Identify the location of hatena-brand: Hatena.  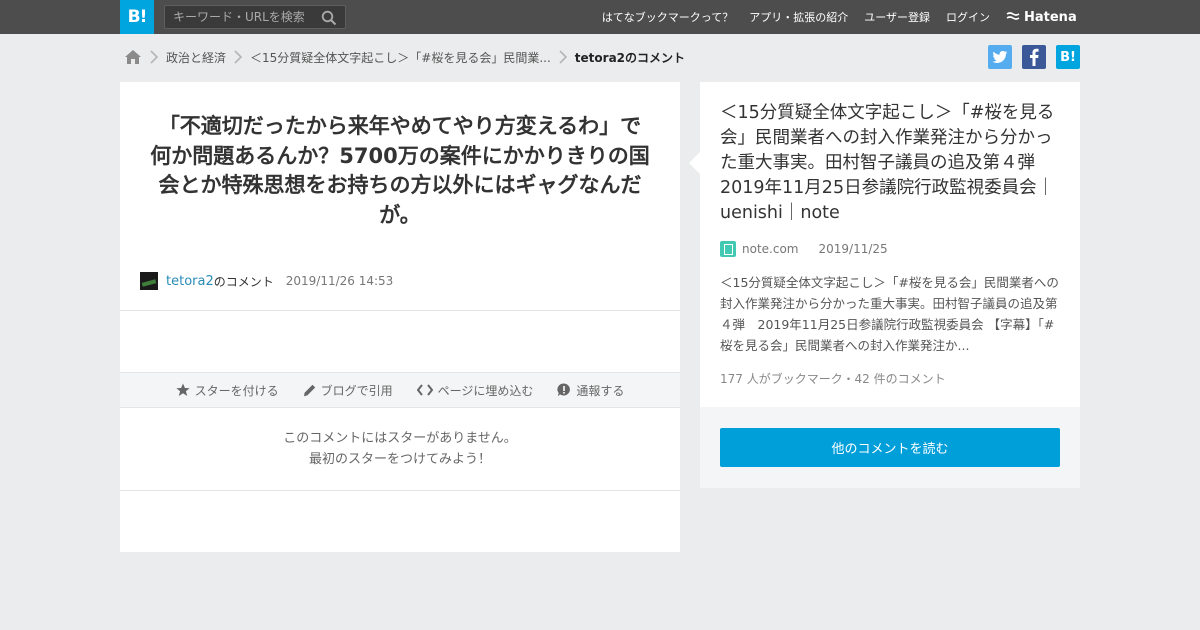
(1041, 17).